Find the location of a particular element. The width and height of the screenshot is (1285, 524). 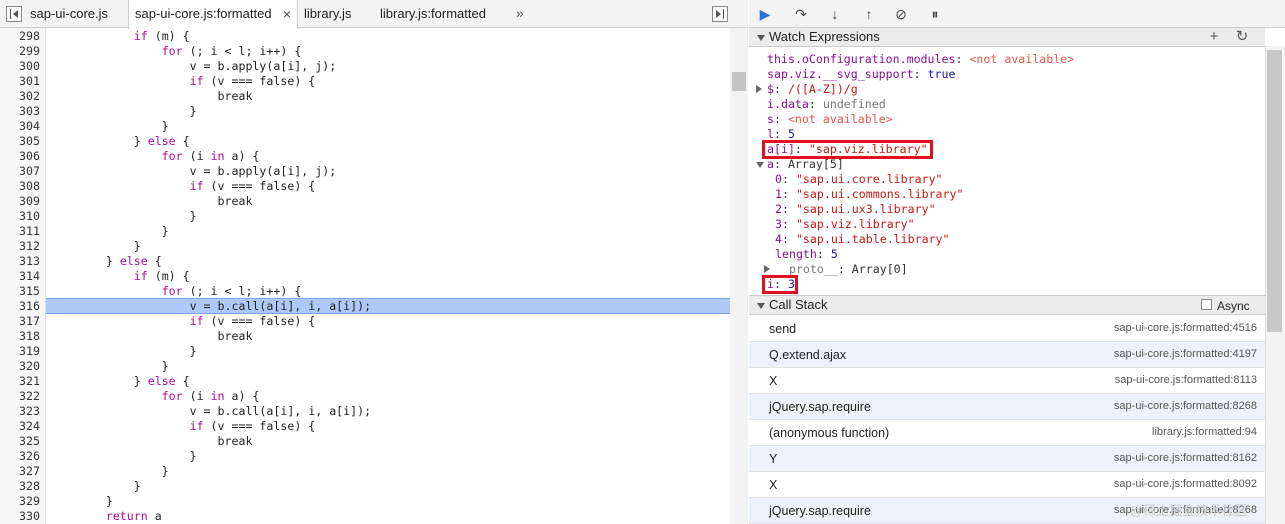

sidebar-scrollbar-thumb is located at coordinates (1274, 191).